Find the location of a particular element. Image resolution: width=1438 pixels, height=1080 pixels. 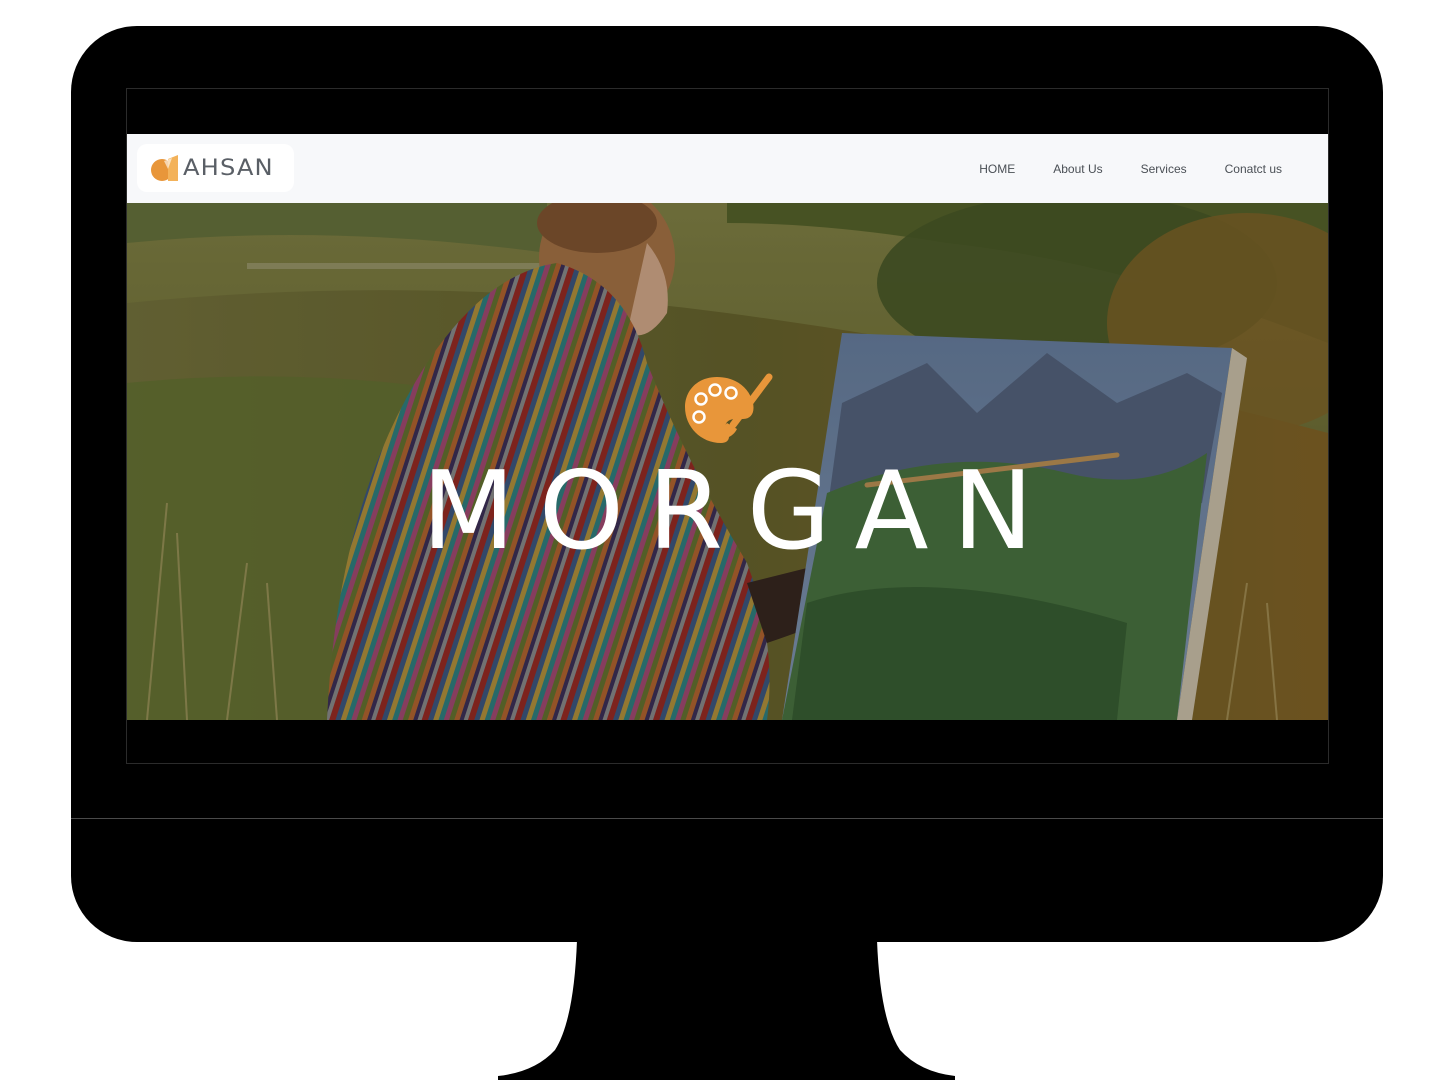

nav-links: HOME About Us Services Conatct us is located at coordinates (1130, 168).